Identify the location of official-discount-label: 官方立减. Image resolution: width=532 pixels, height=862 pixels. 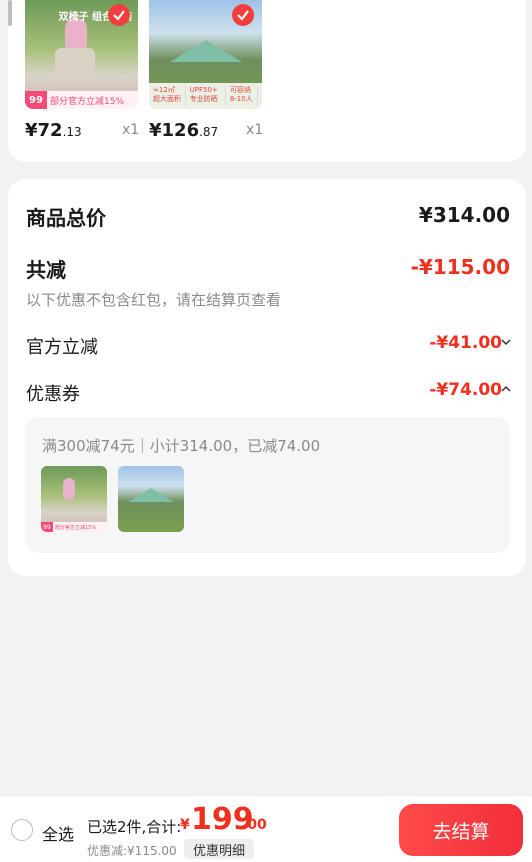
(62, 346).